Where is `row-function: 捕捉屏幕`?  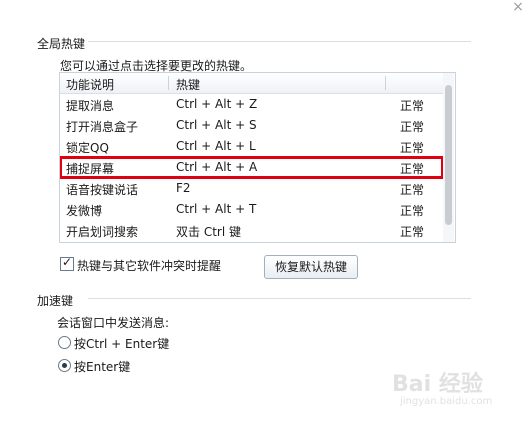
row-function: 捕捉屏幕 is located at coordinates (90, 169).